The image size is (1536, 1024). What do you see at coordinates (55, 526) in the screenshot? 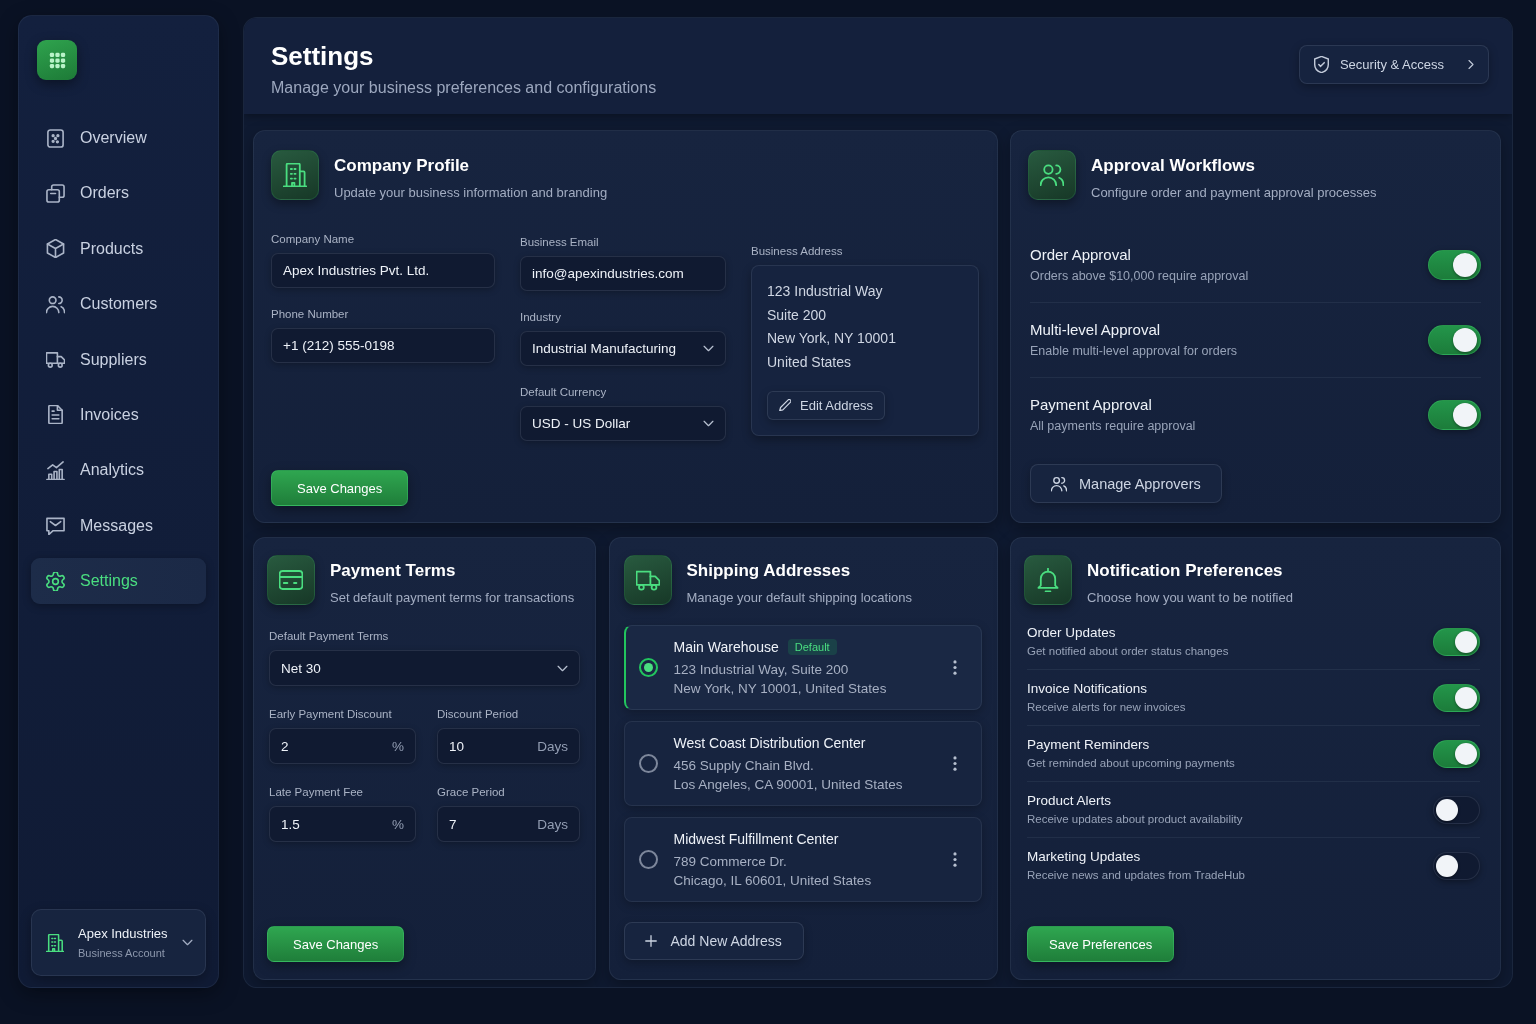
I see `message-icon` at bounding box center [55, 526].